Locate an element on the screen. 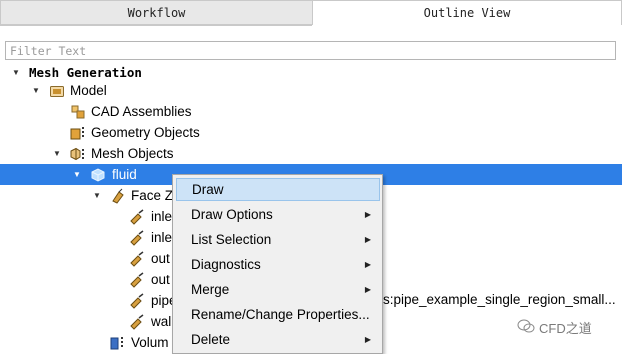 The height and width of the screenshot is (354, 622). volume-zones-icon is located at coordinates (118, 343).